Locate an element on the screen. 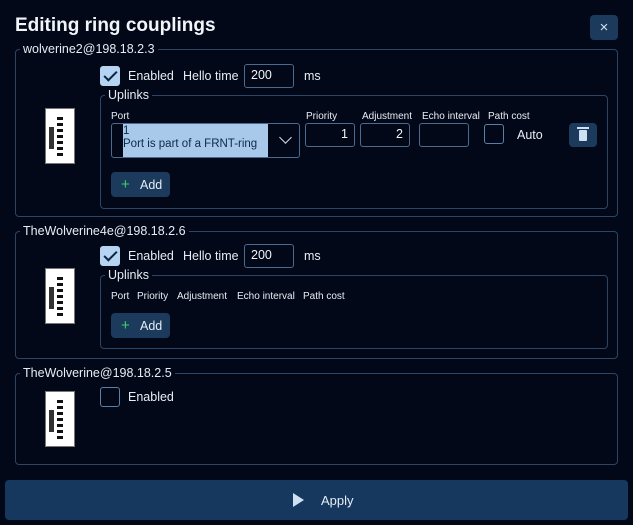  priority-input: 1 is located at coordinates (330, 135).